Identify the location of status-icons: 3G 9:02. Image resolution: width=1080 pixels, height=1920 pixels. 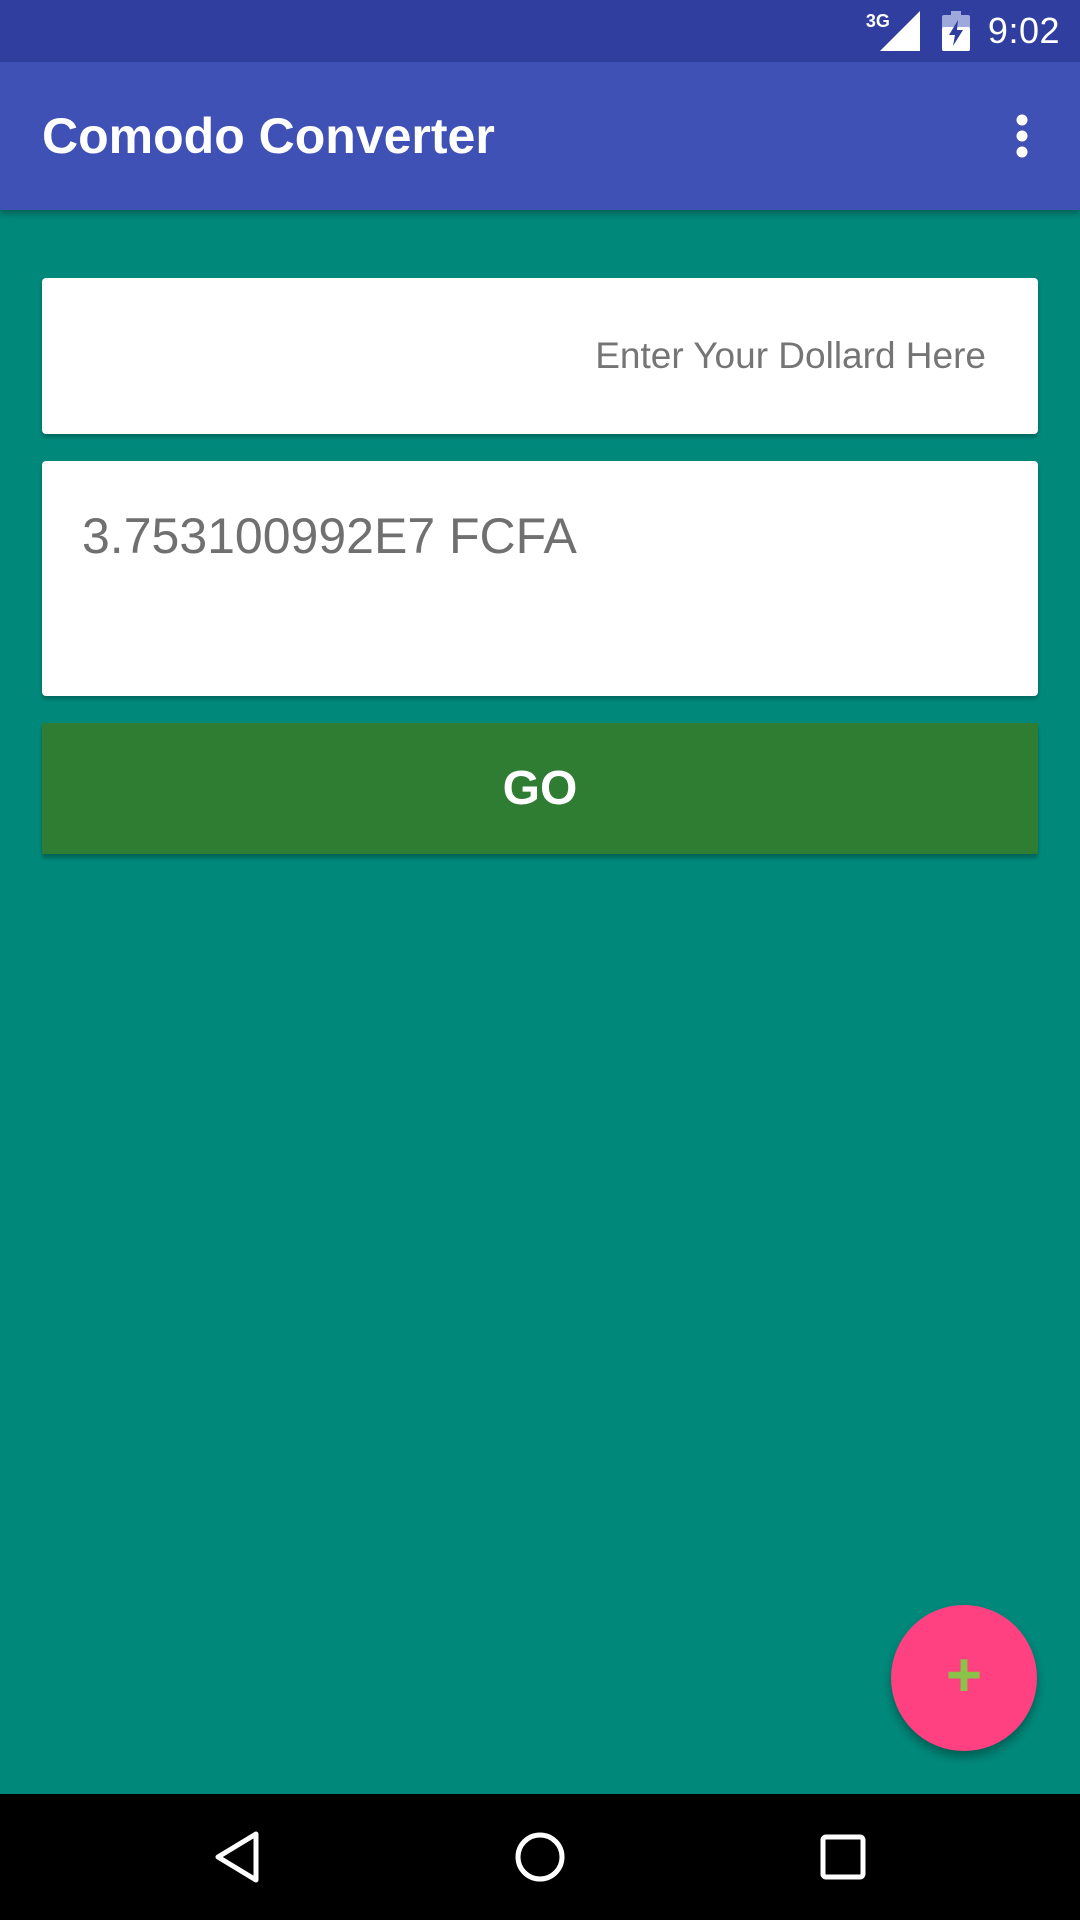
(963, 31).